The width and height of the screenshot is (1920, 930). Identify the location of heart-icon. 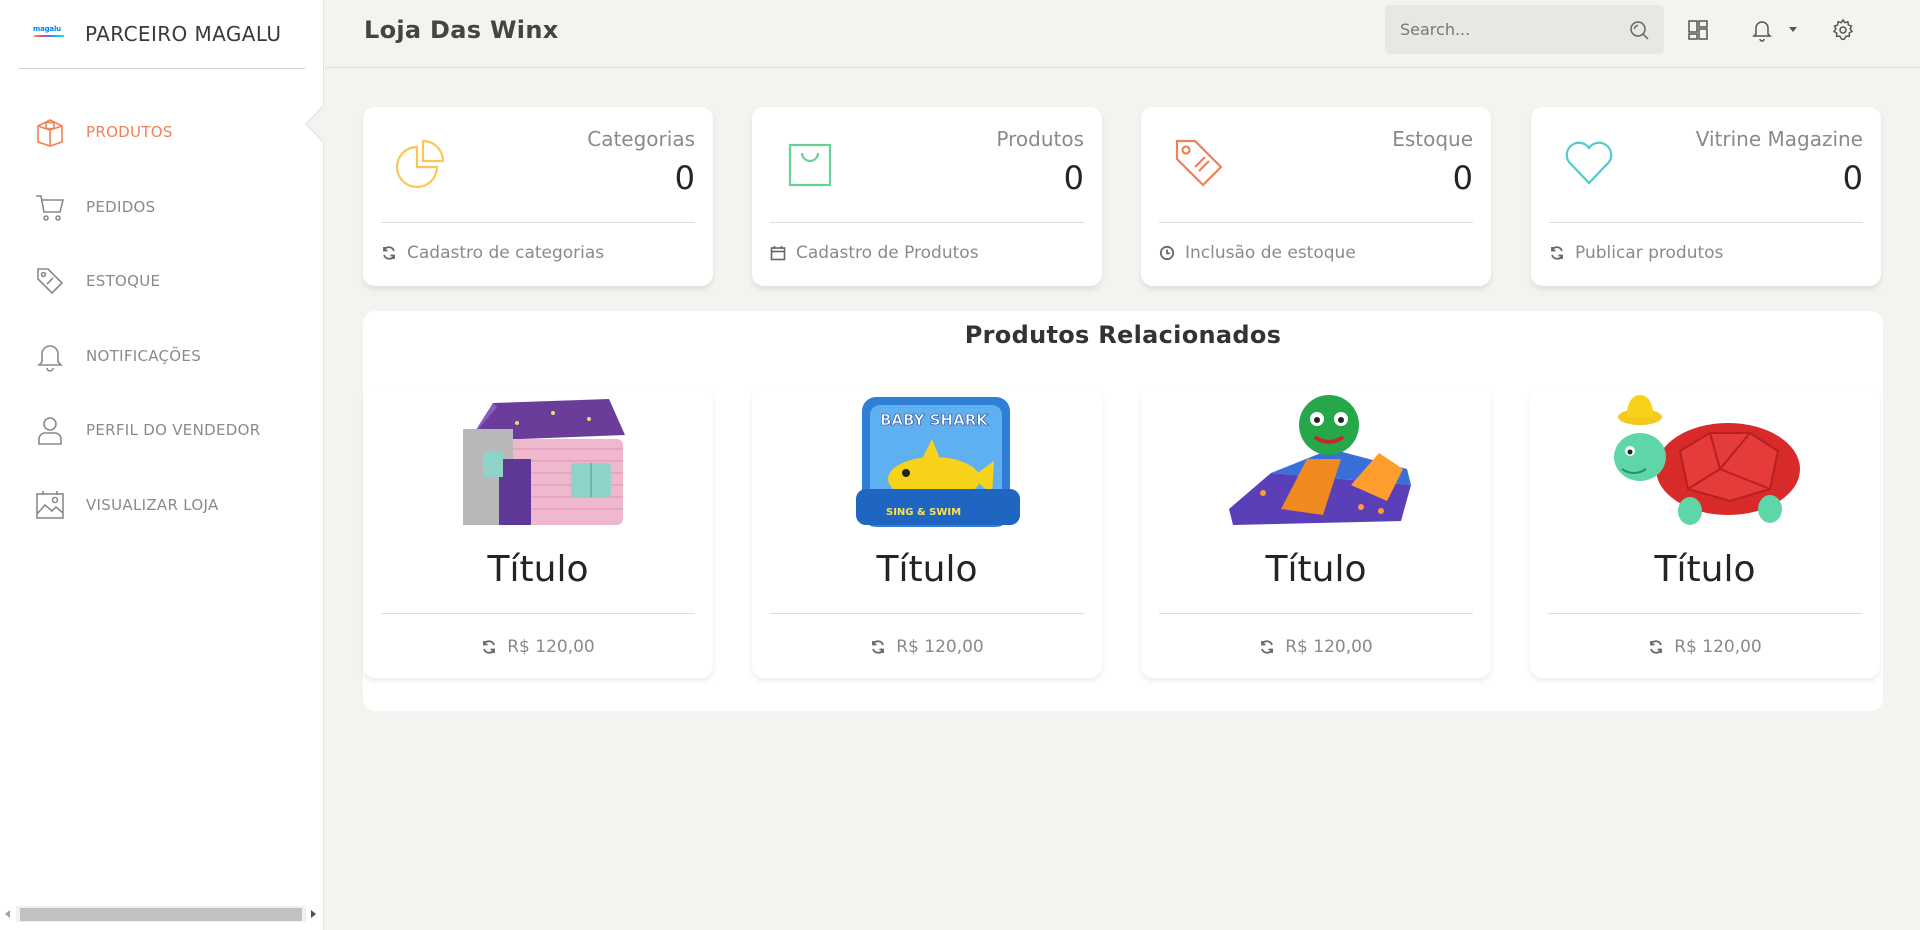
(1589, 163).